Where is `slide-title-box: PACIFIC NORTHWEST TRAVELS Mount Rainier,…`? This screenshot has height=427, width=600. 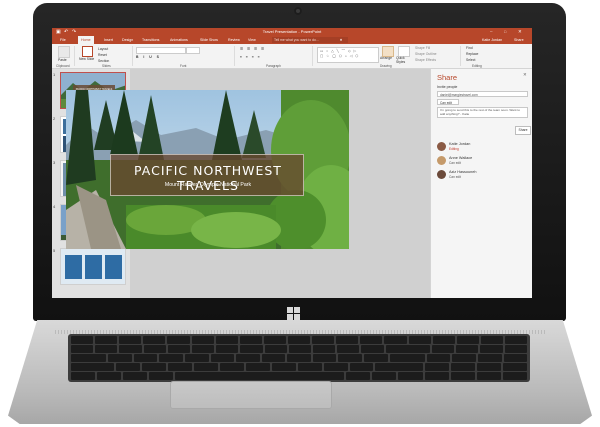
slide-title-box: PACIFIC NORTHWEST TRAVELS Mount Rainier,… is located at coordinates (207, 175).